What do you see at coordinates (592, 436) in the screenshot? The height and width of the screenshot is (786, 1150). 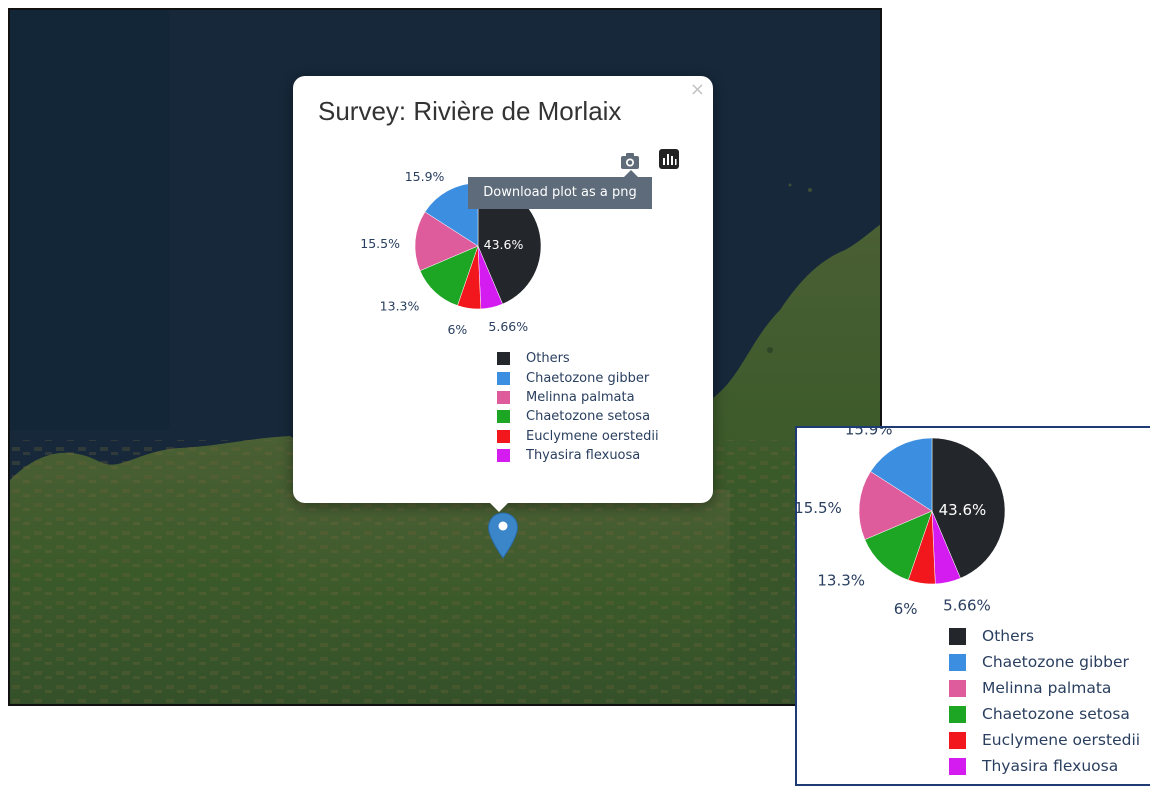 I see `main-legend-label: Euclymene oerstedii` at bounding box center [592, 436].